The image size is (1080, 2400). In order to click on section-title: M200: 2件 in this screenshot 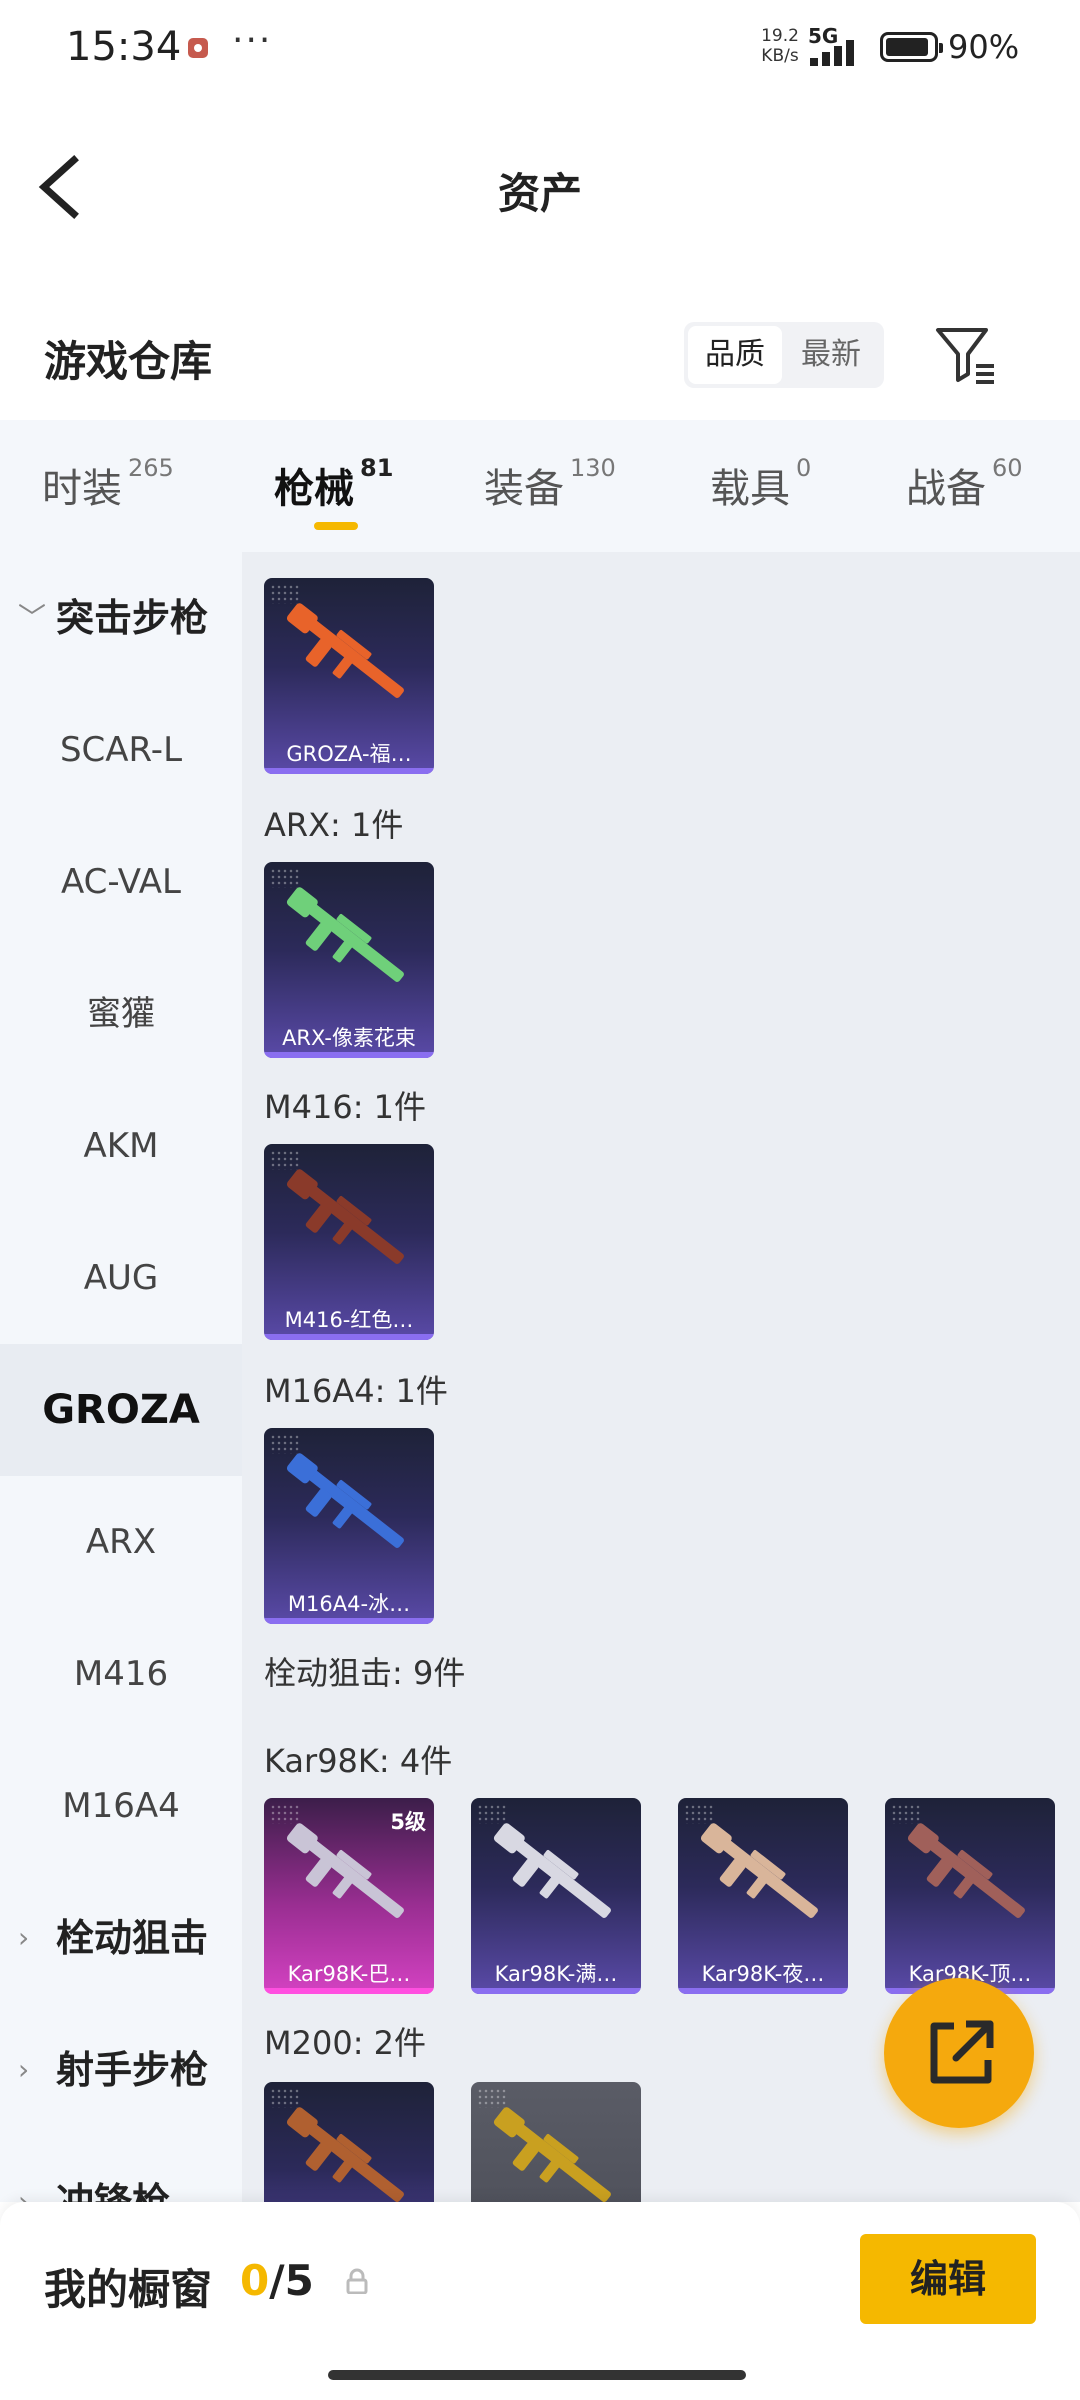, I will do `click(345, 2043)`.